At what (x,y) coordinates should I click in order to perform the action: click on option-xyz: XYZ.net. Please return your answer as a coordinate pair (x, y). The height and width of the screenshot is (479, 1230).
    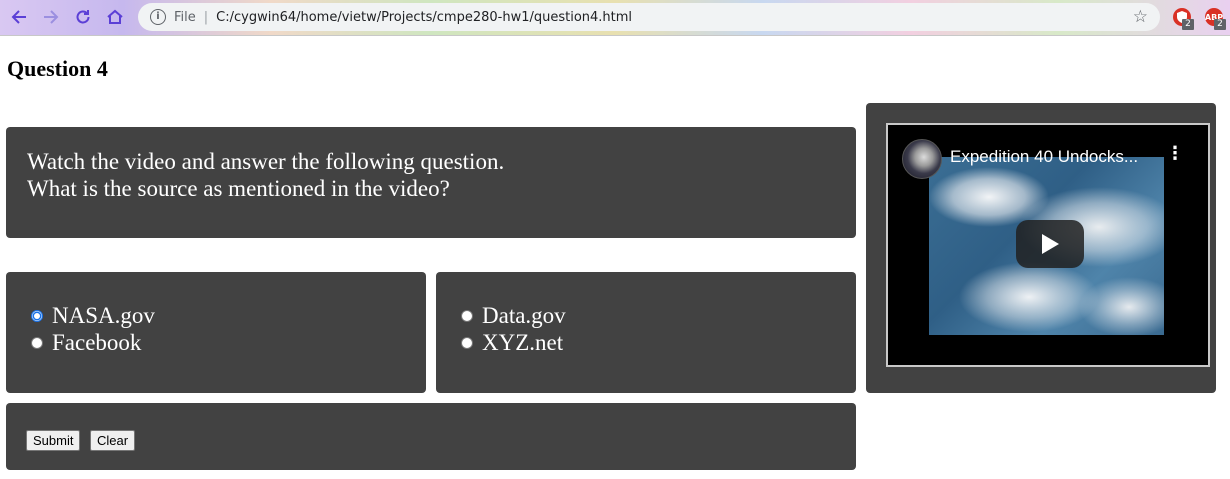
    Looking at the image, I should click on (512, 342).